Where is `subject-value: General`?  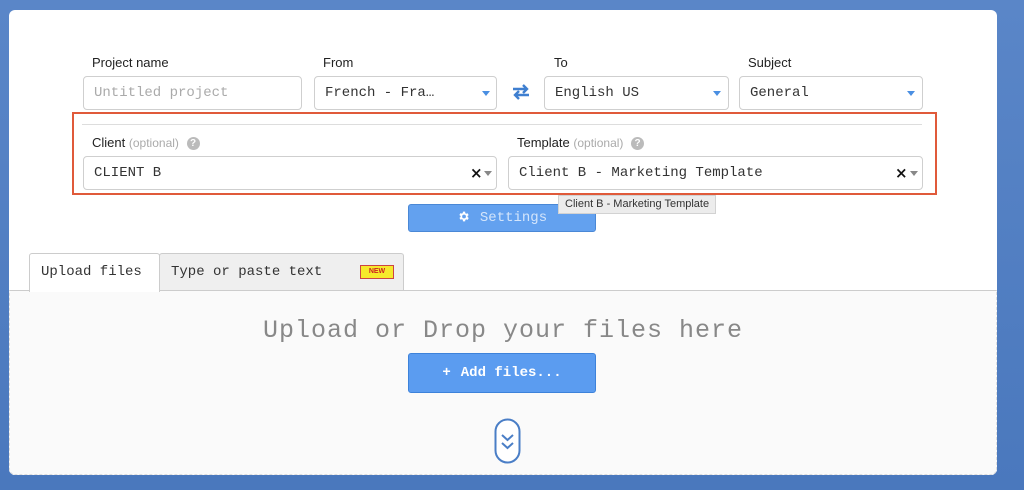 subject-value: General is located at coordinates (779, 93).